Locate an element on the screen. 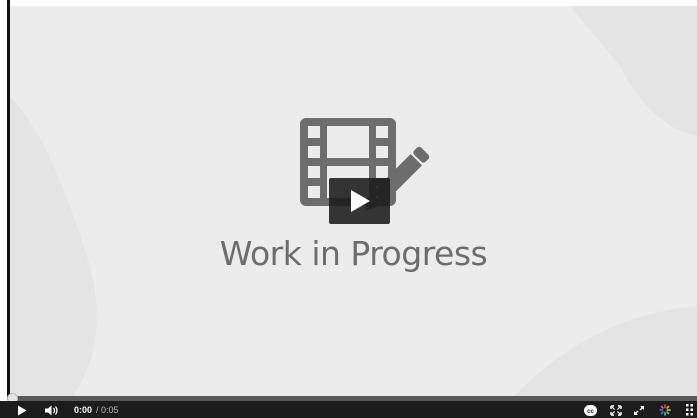 This screenshot has height=418, width=697. fullscreen-button is located at coordinates (616, 410).